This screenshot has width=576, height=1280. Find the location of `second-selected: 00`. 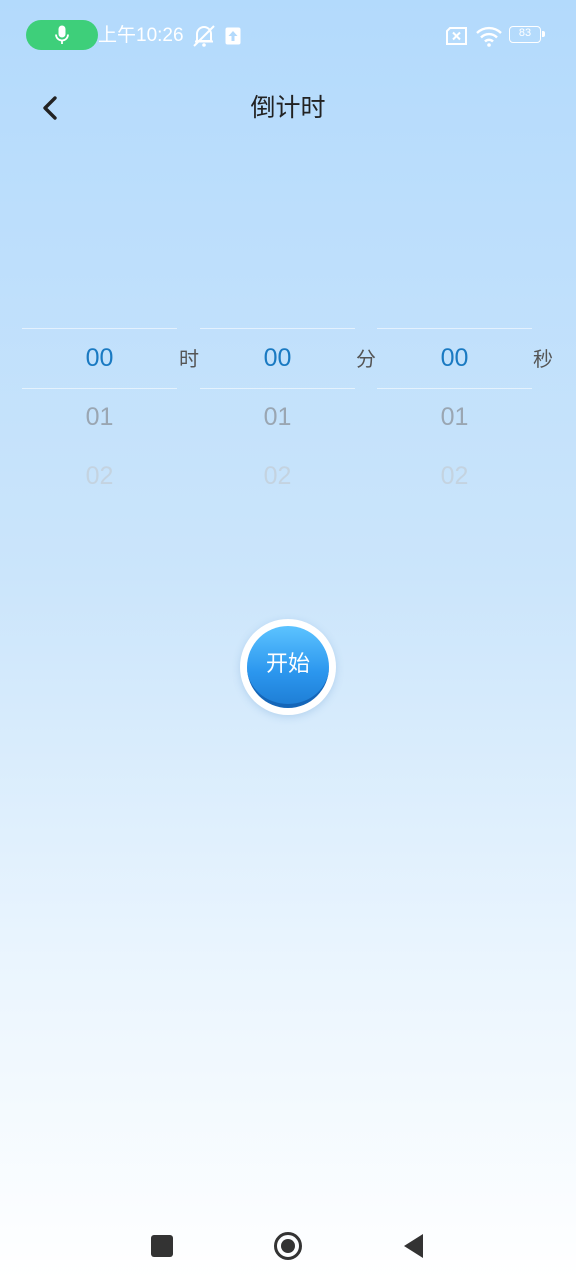

second-selected: 00 is located at coordinates (454, 358).